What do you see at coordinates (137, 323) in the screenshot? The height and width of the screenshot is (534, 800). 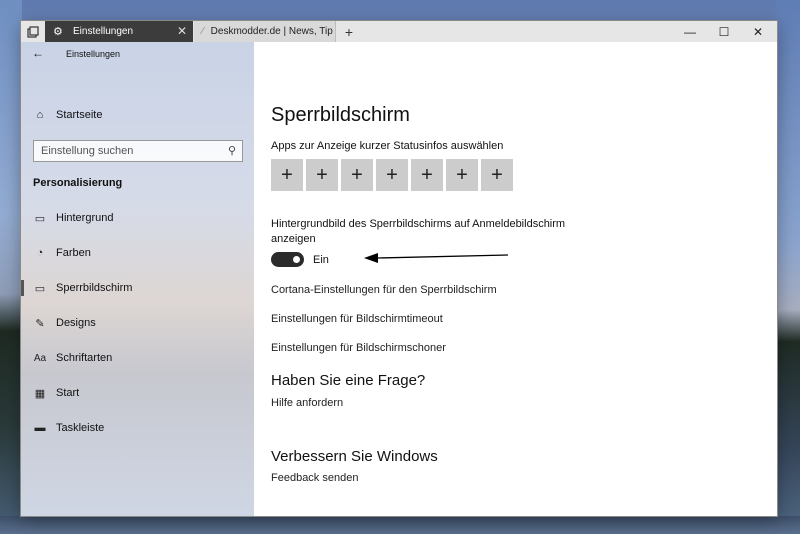 I see `sidebar-item-designs: ✎ Designs` at bounding box center [137, 323].